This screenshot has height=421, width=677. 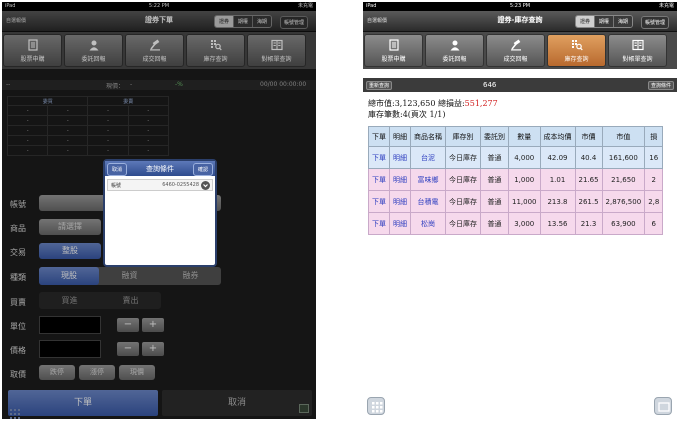 I want to click on col-header: 委託別, so click(x=494, y=136).